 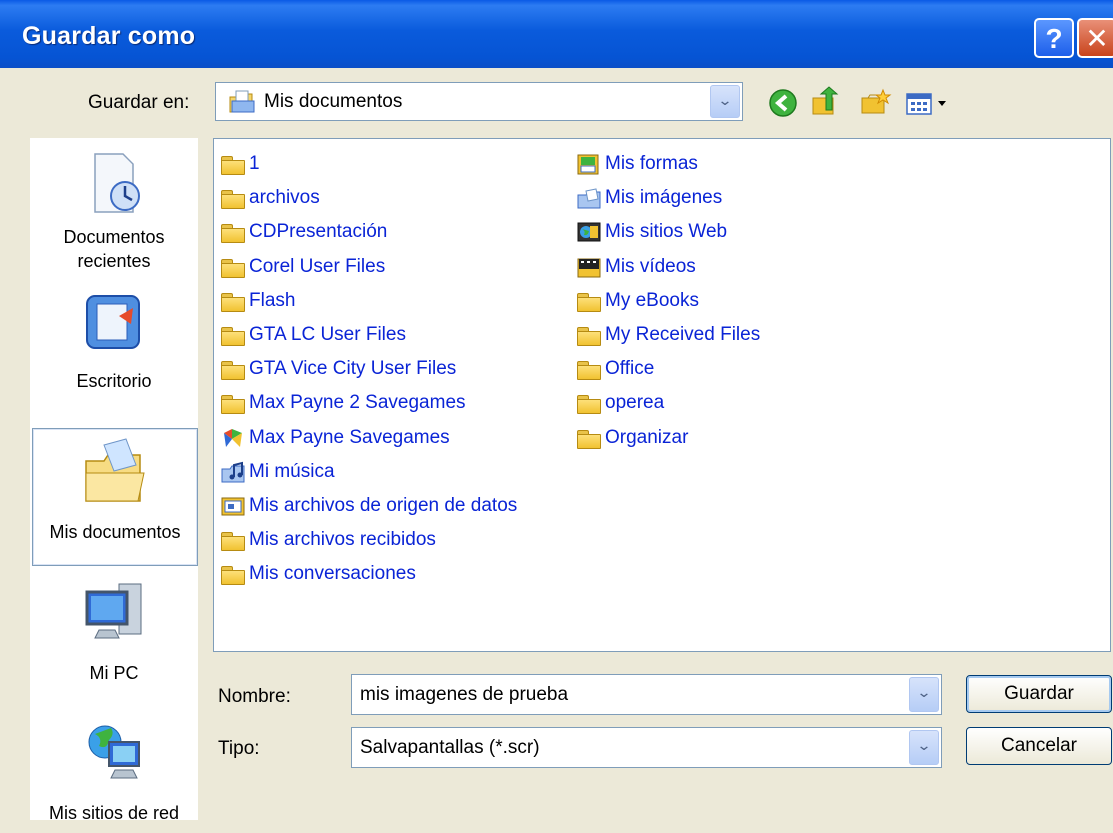 What do you see at coordinates (725, 101) in the screenshot?
I see `save-in-dropdown-arrow: ⌄` at bounding box center [725, 101].